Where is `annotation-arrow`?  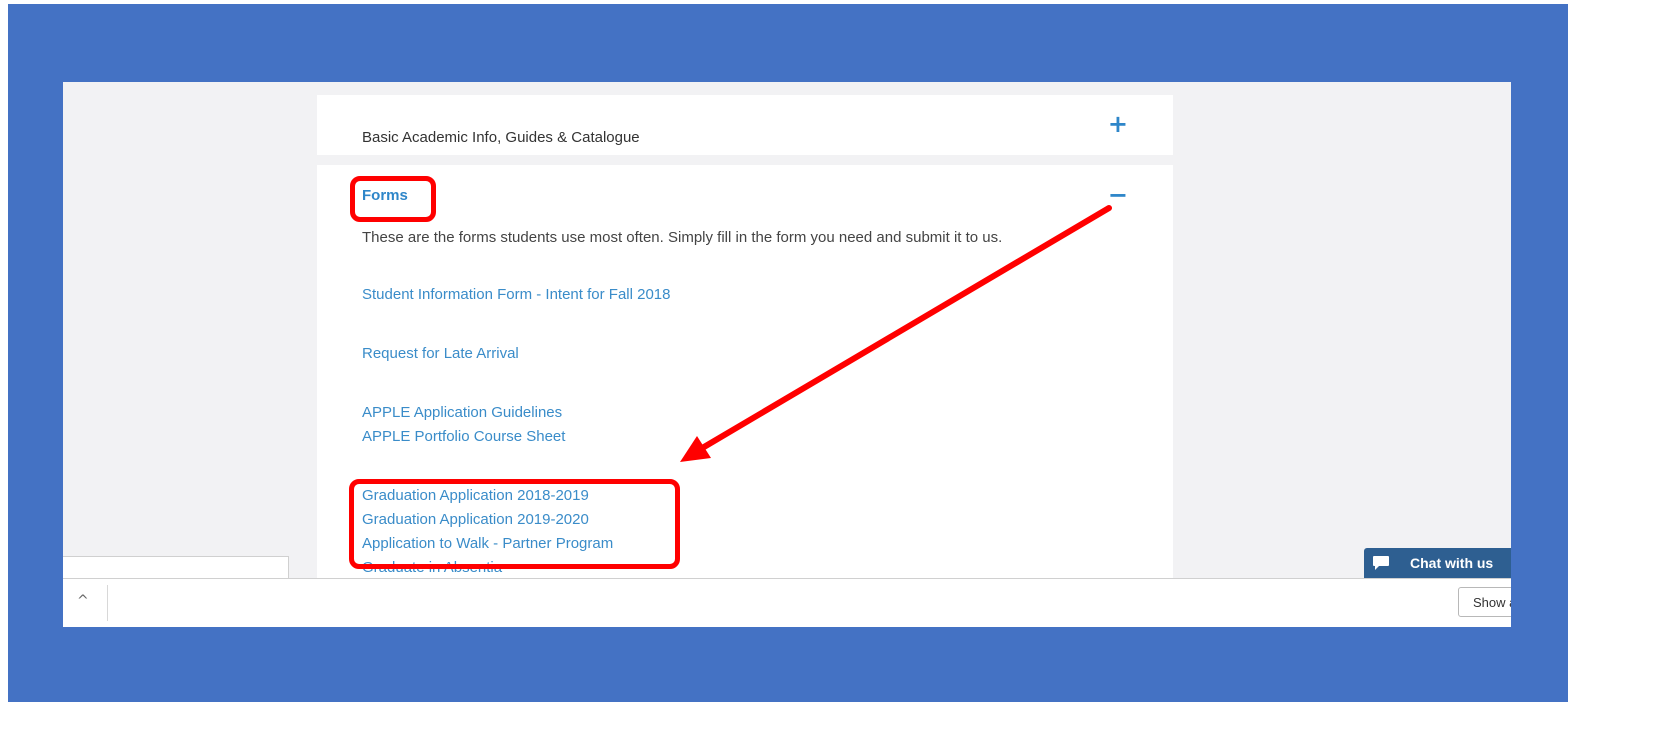
annotation-arrow is located at coordinates (896, 333).